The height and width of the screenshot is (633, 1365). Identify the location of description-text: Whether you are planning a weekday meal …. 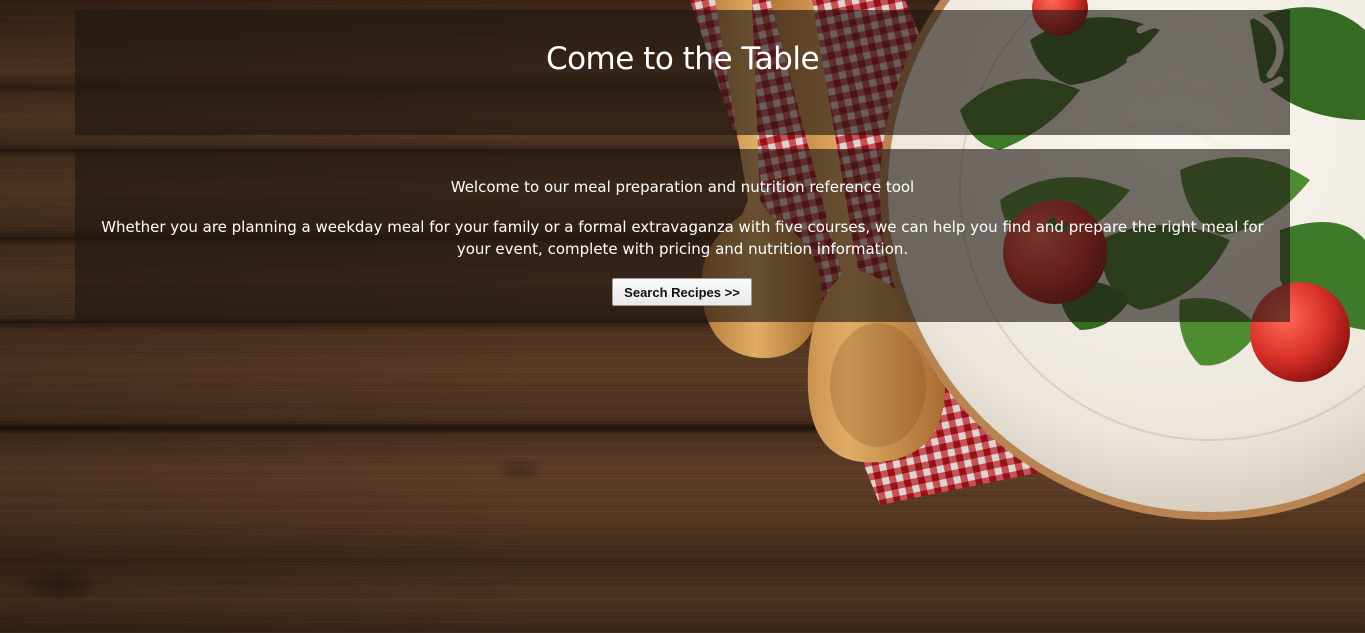
(682, 238).